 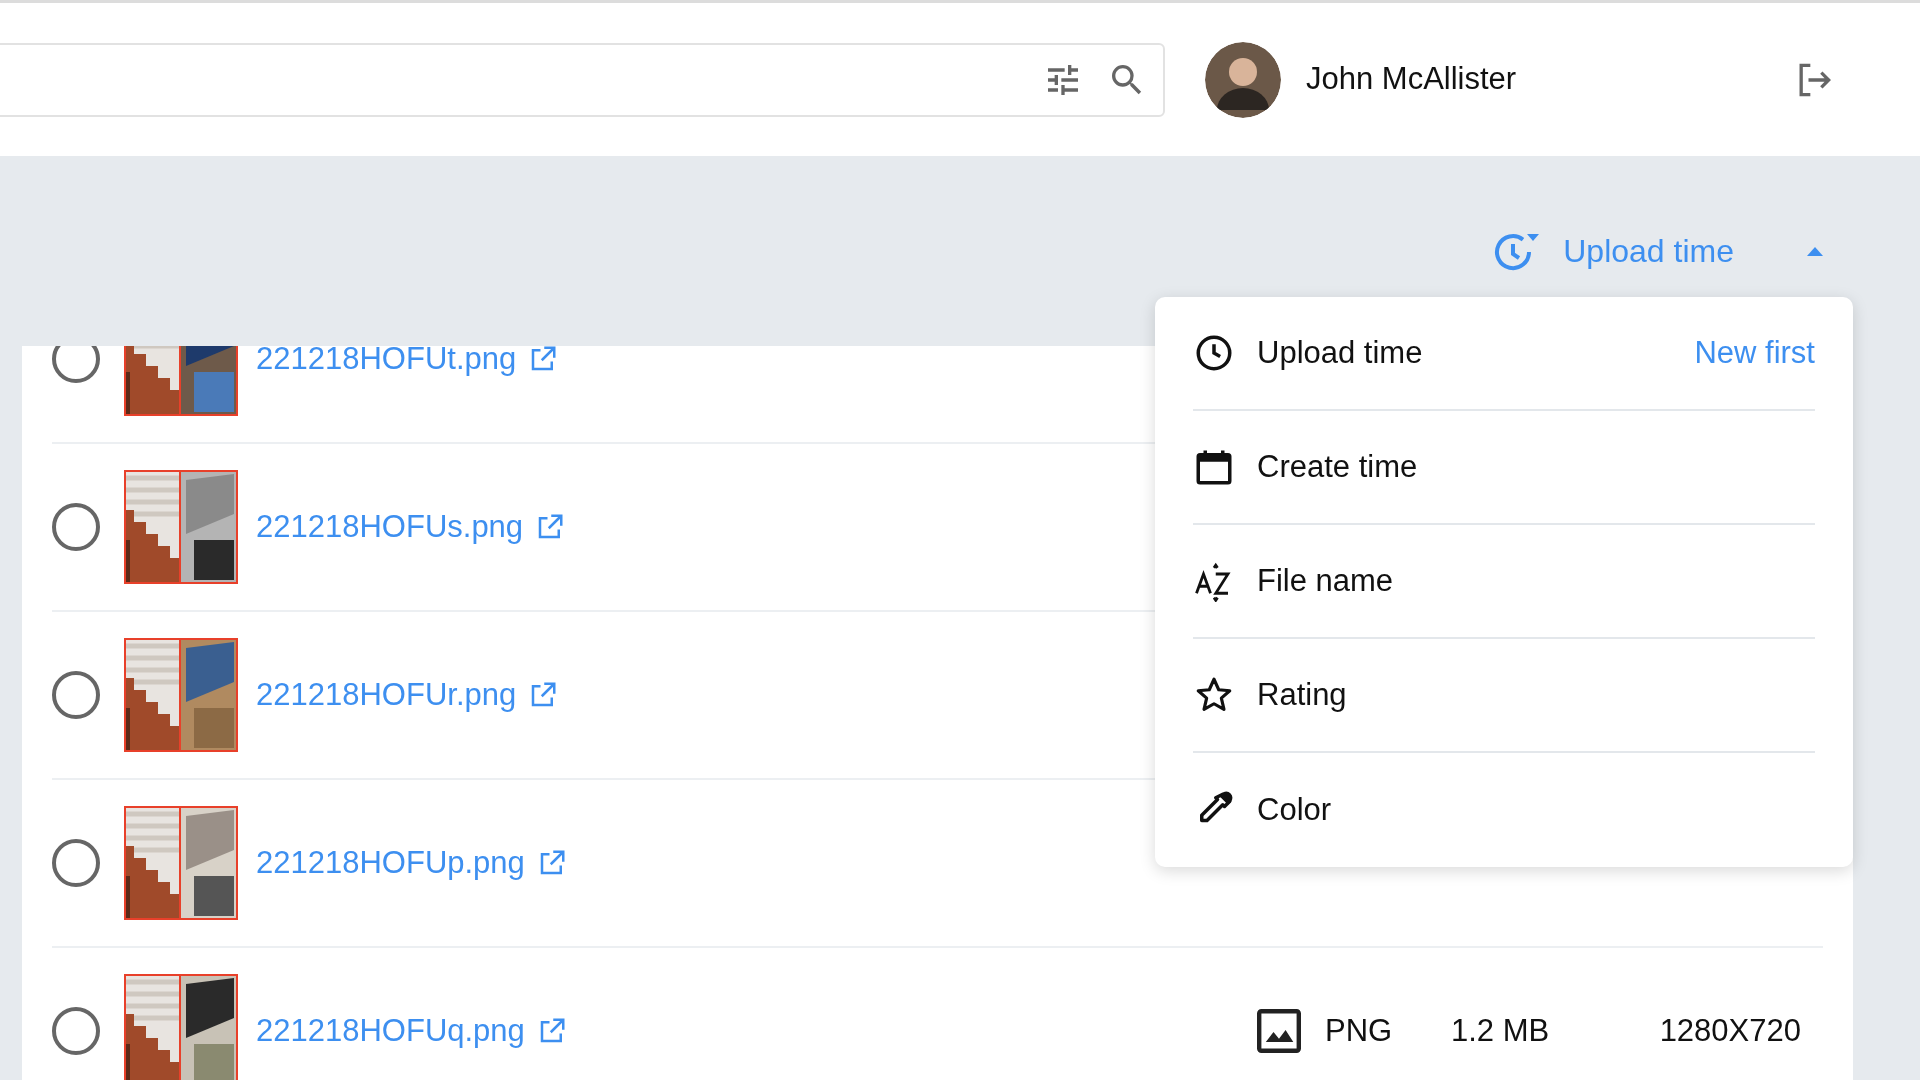 What do you see at coordinates (1504, 468) in the screenshot?
I see `menu-item: Create time` at bounding box center [1504, 468].